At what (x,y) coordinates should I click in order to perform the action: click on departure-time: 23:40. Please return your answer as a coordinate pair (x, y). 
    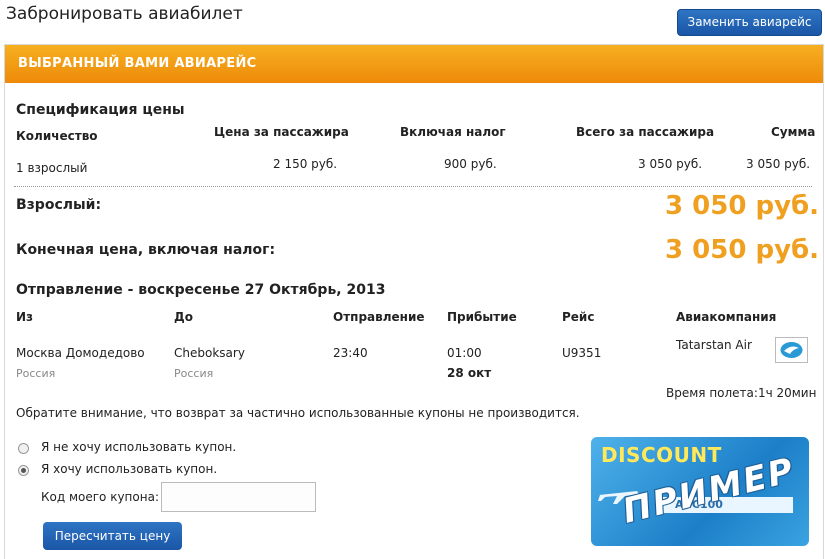
    Looking at the image, I should click on (350, 353).